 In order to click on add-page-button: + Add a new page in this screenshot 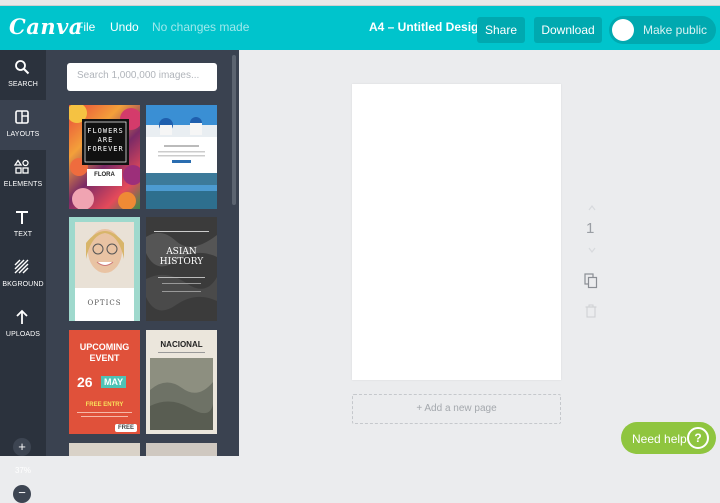, I will do `click(456, 409)`.